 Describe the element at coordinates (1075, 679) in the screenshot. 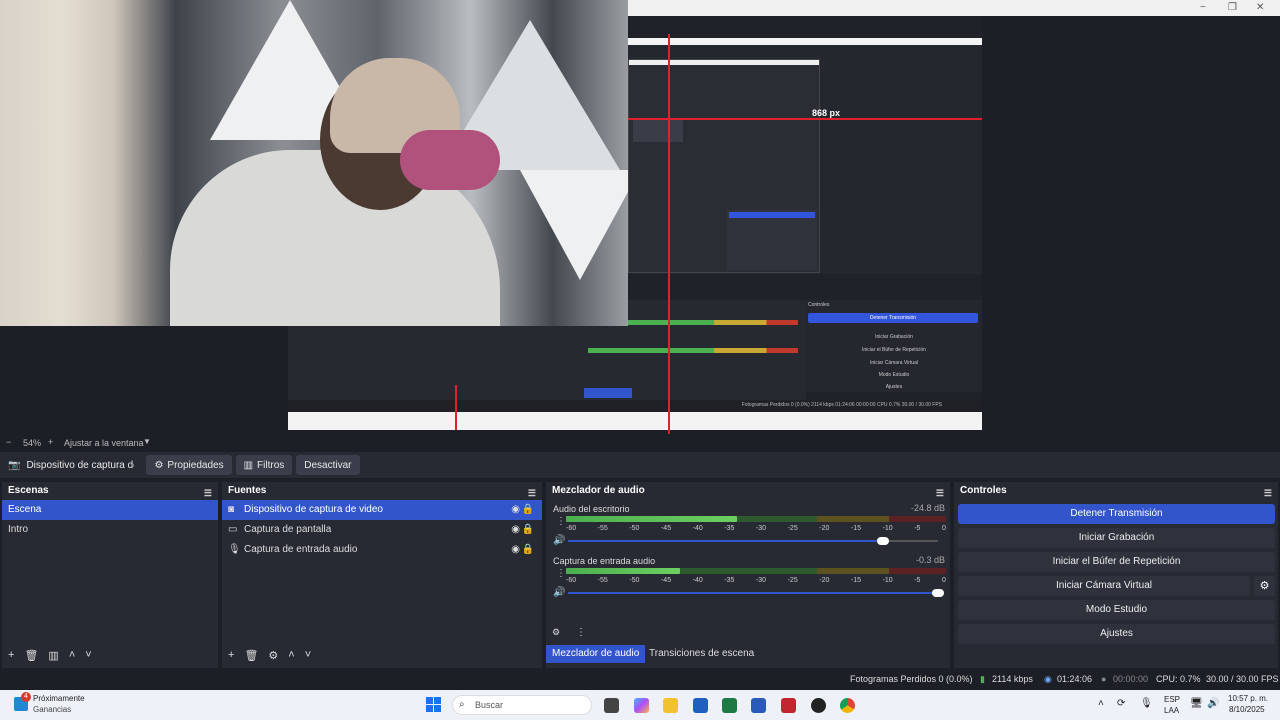

I see `stream-time: 01:24:06` at that location.